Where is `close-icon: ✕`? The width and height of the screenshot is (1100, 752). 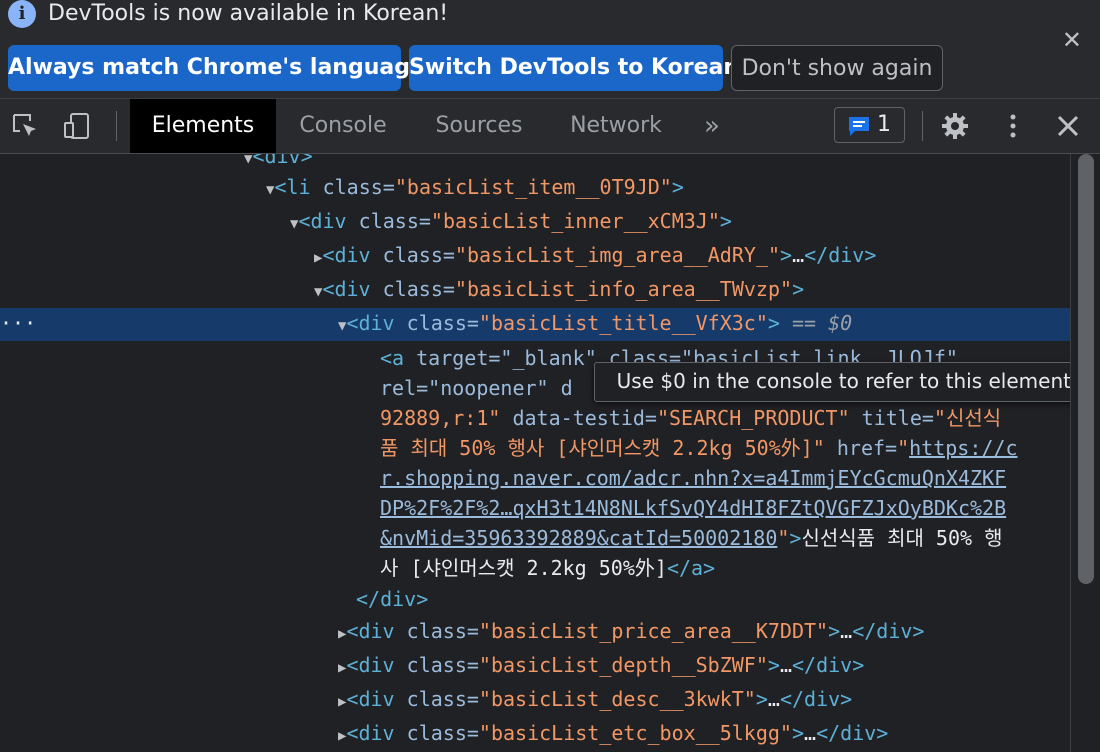
close-icon: ✕ is located at coordinates (1072, 40).